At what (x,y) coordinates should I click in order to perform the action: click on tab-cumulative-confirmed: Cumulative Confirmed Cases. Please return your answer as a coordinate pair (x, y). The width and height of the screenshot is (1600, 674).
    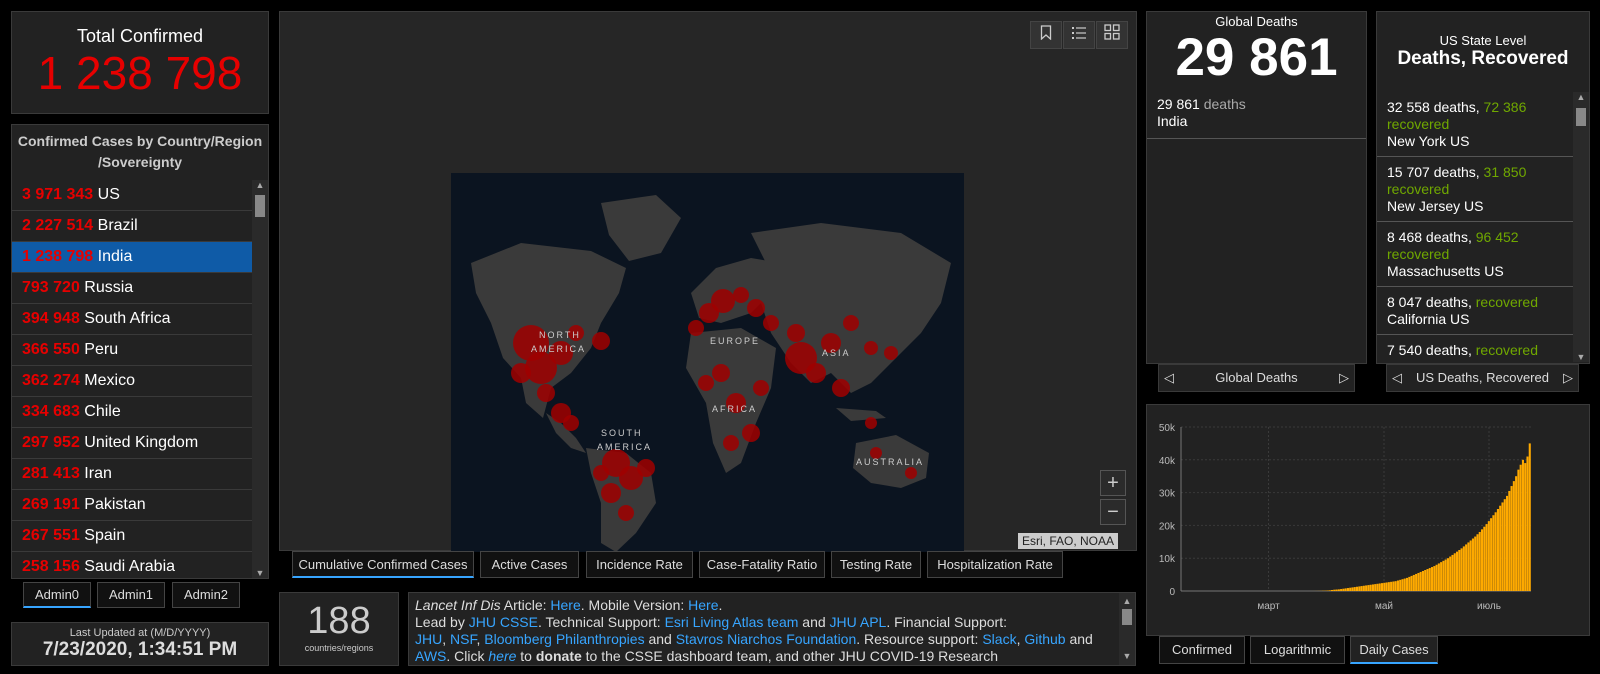
    Looking at the image, I should click on (383, 564).